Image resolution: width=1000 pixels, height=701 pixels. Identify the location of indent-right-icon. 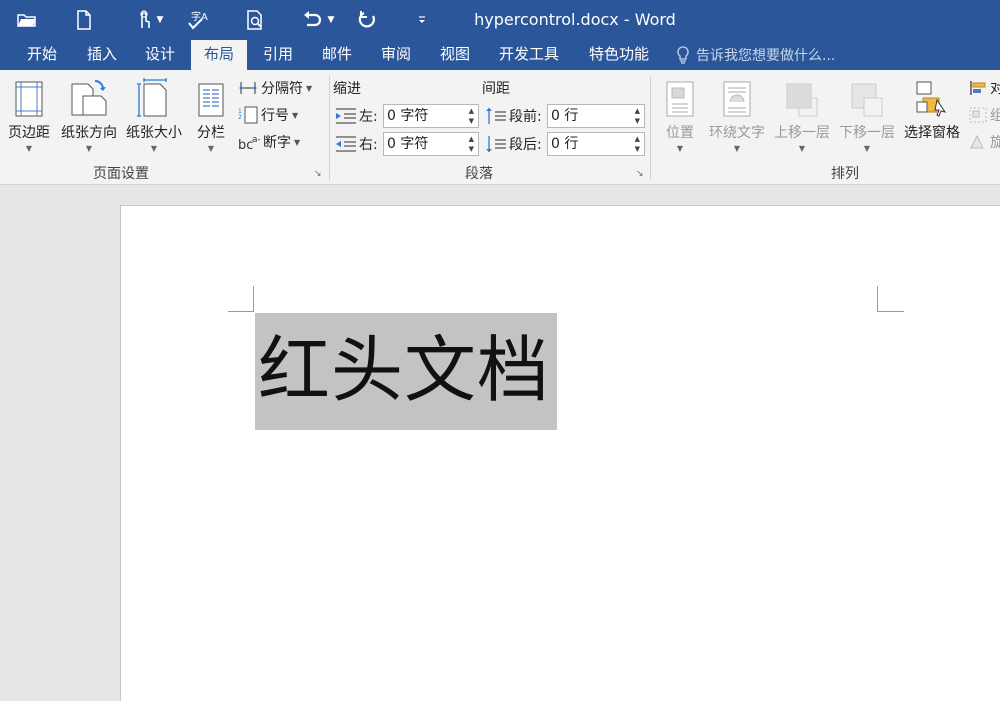
(346, 144).